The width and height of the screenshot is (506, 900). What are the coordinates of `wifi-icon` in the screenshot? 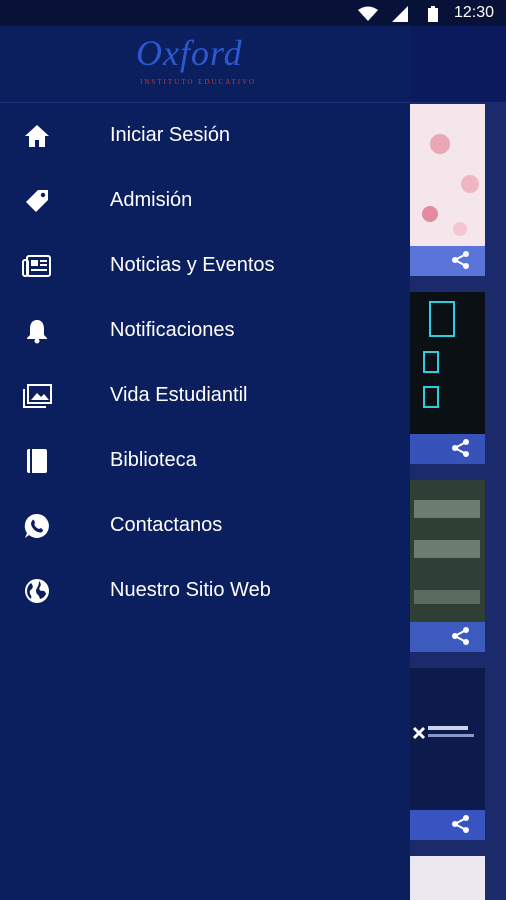 It's located at (368, 13).